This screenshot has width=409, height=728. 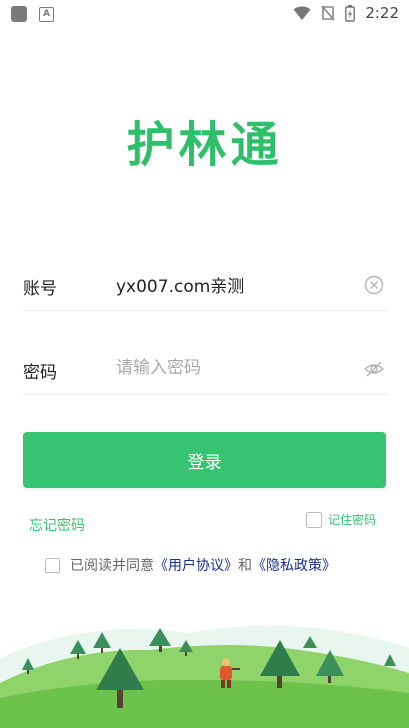 I want to click on battery-charging-icon, so click(x=350, y=13).